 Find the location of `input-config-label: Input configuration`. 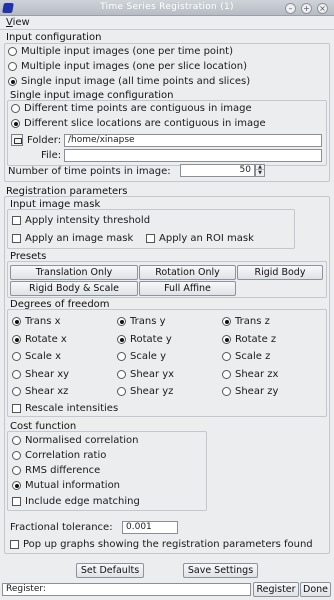

input-config-label: Input configuration is located at coordinates (54, 37).